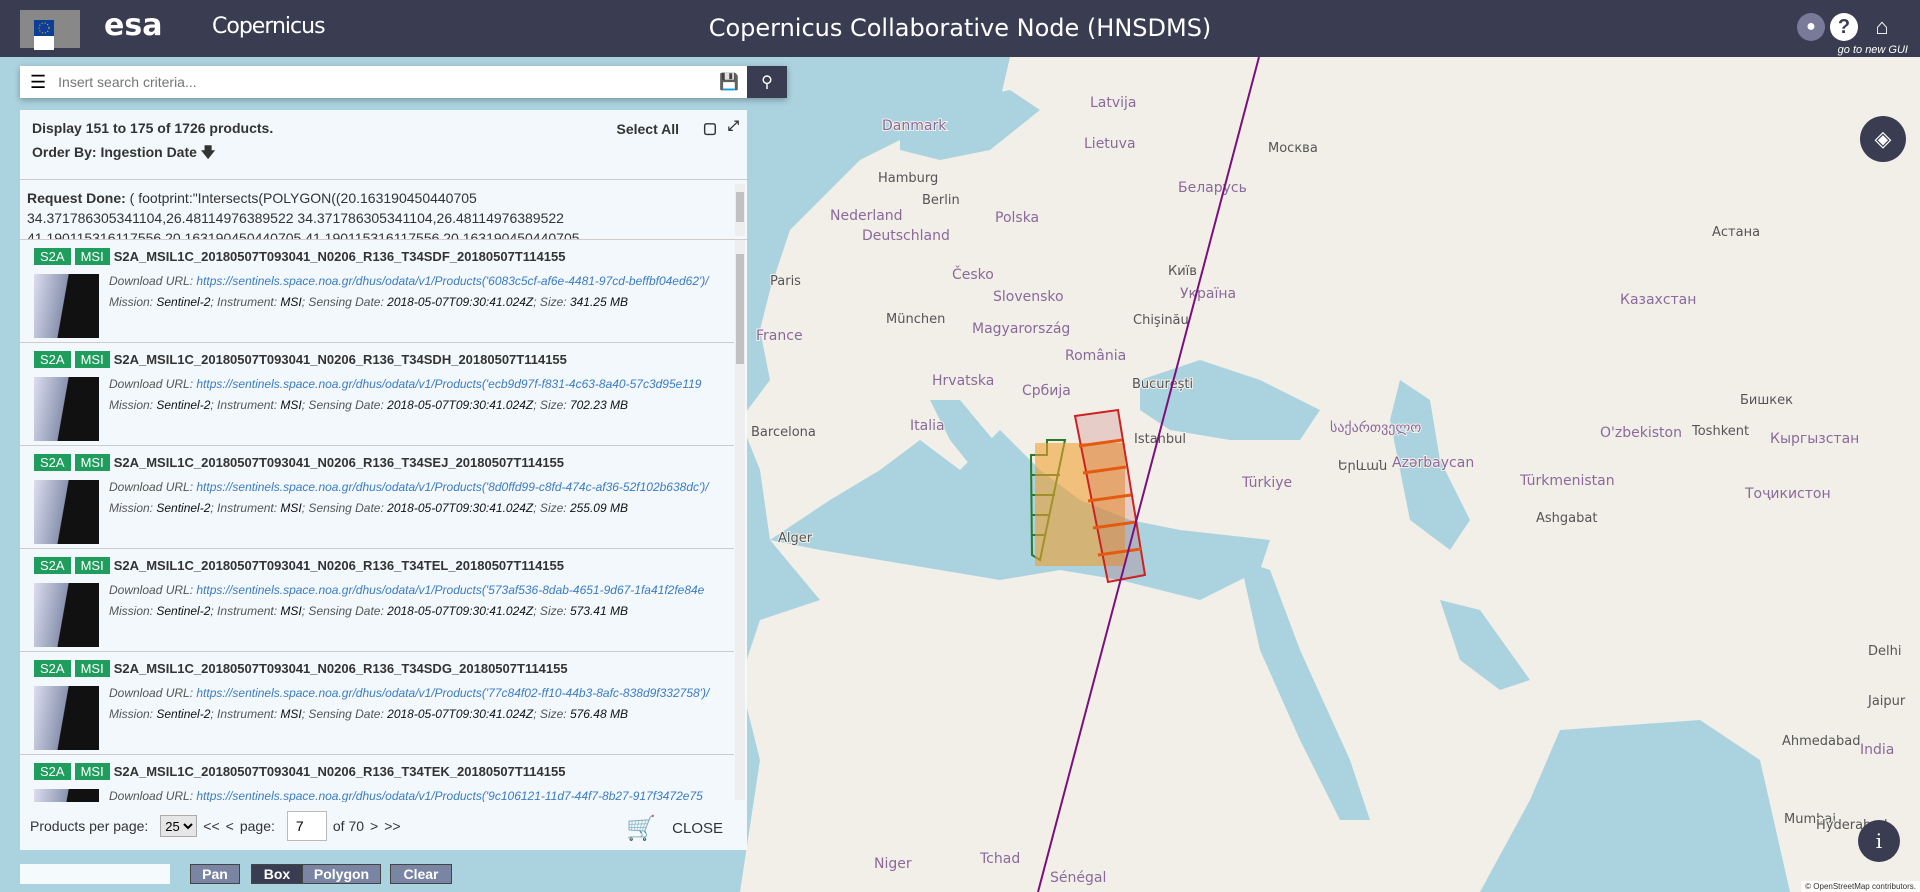 The height and width of the screenshot is (892, 1920). Describe the element at coordinates (1046, 391) in the screenshot. I see `map-label: Србија` at that location.